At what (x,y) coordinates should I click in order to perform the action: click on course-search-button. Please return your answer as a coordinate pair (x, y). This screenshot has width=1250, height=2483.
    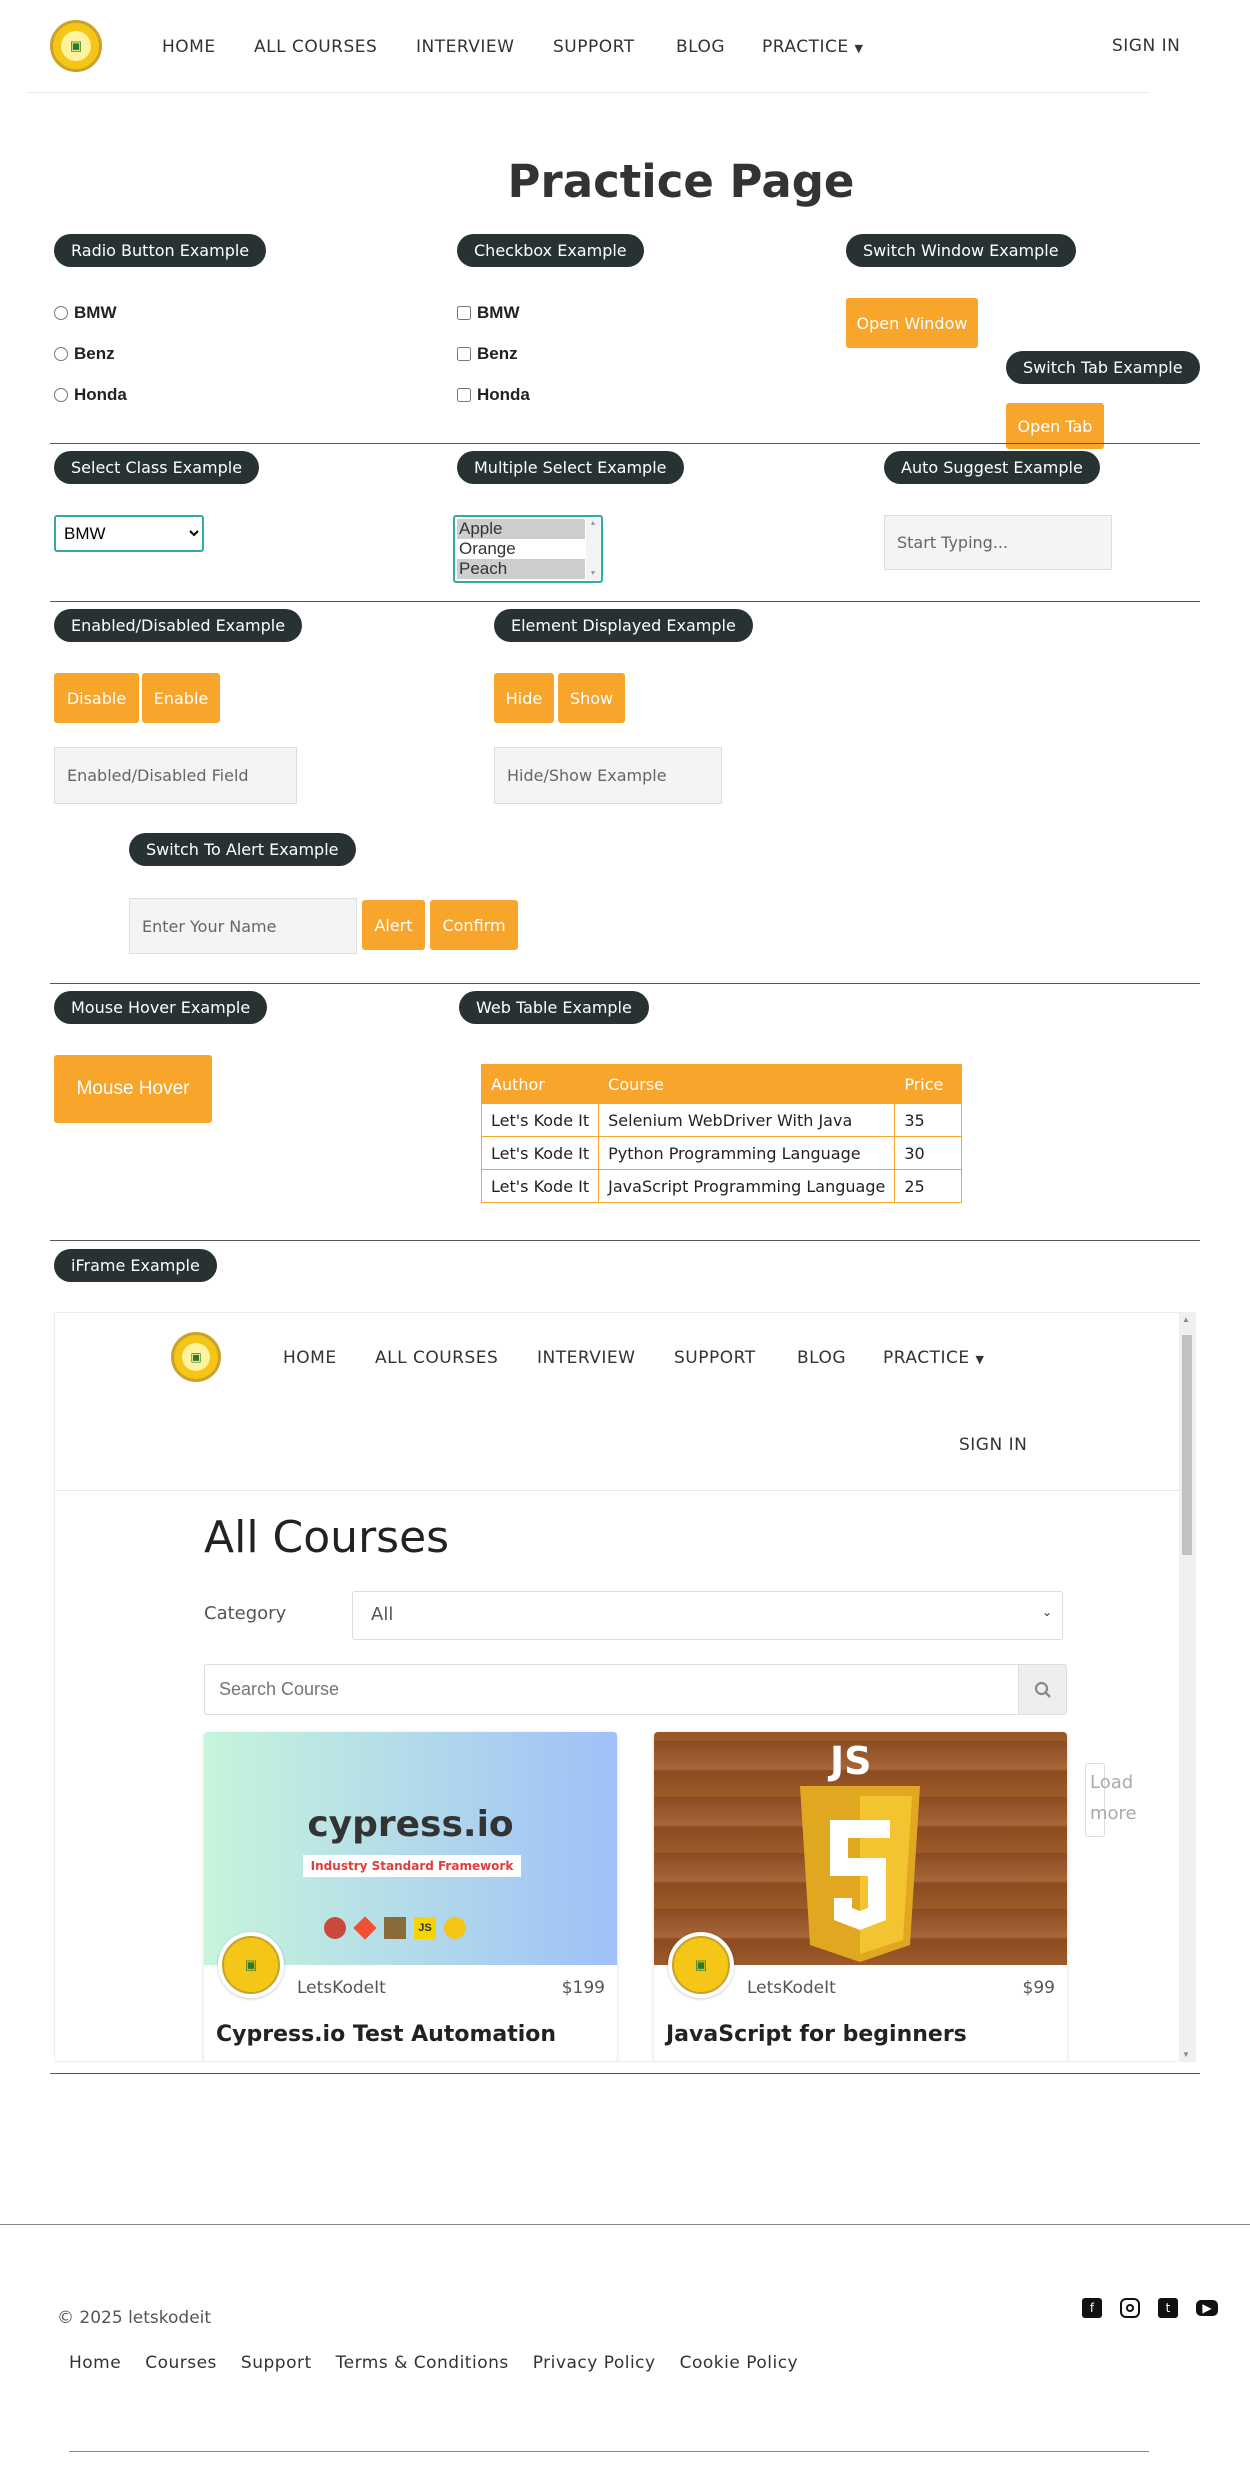
    Looking at the image, I should click on (1042, 1689).